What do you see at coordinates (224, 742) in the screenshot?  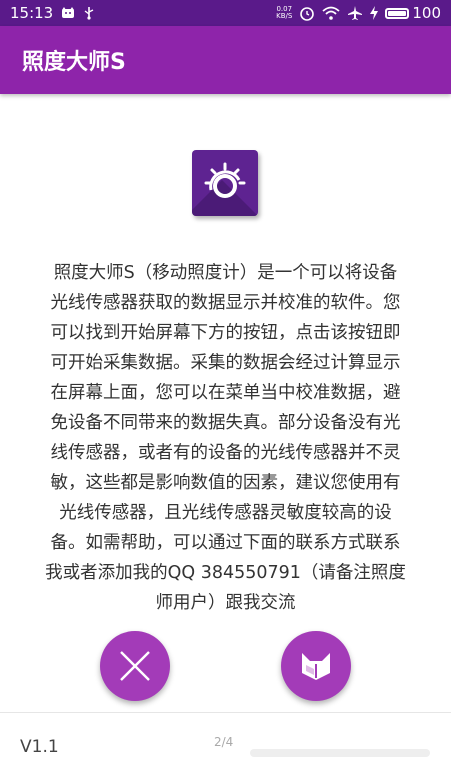 I see `page-indicator: 2/4` at bounding box center [224, 742].